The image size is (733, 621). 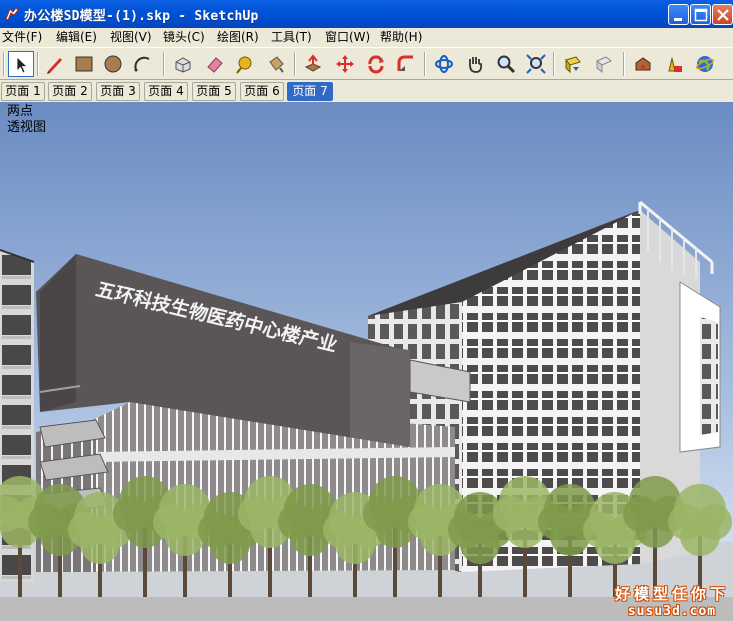 I want to click on scene-tabs: 页面 1 页面 2 页面 3 页面 4 页面 5 页面 6 页面 7, so click(x=366, y=91).